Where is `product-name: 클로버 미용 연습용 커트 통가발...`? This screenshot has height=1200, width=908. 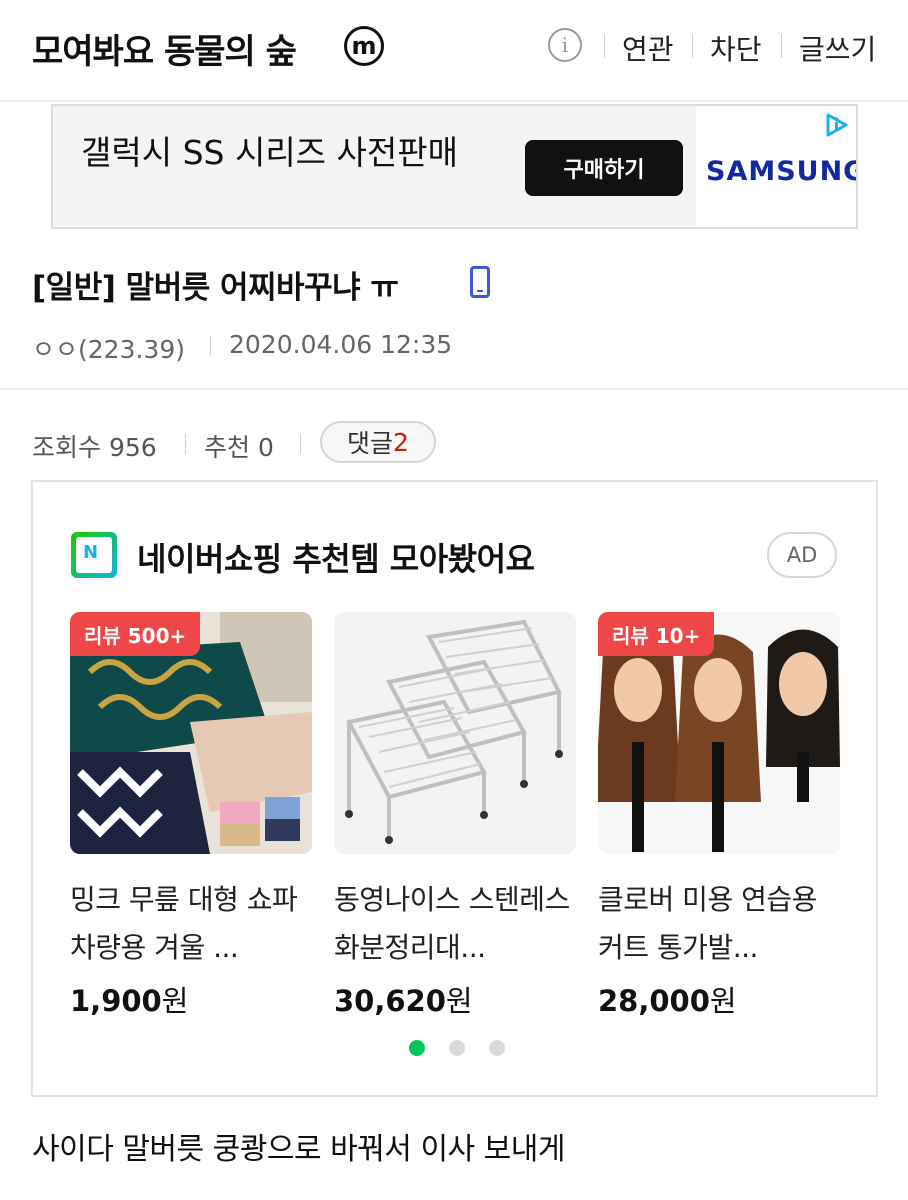
product-name: 클로버 미용 연습용 커트 통가발... is located at coordinates (719, 924).